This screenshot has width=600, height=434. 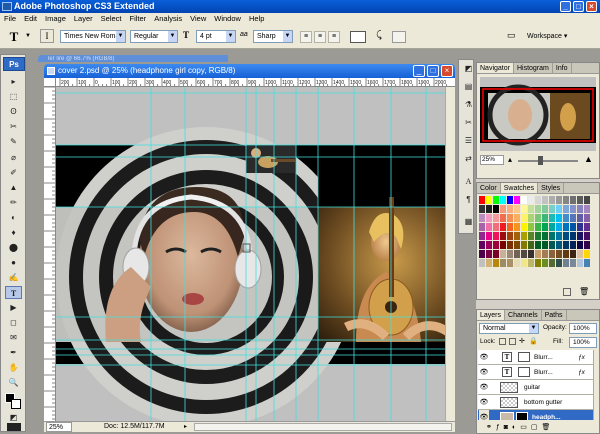 I want to click on zoom-slider-track, so click(x=548, y=161).